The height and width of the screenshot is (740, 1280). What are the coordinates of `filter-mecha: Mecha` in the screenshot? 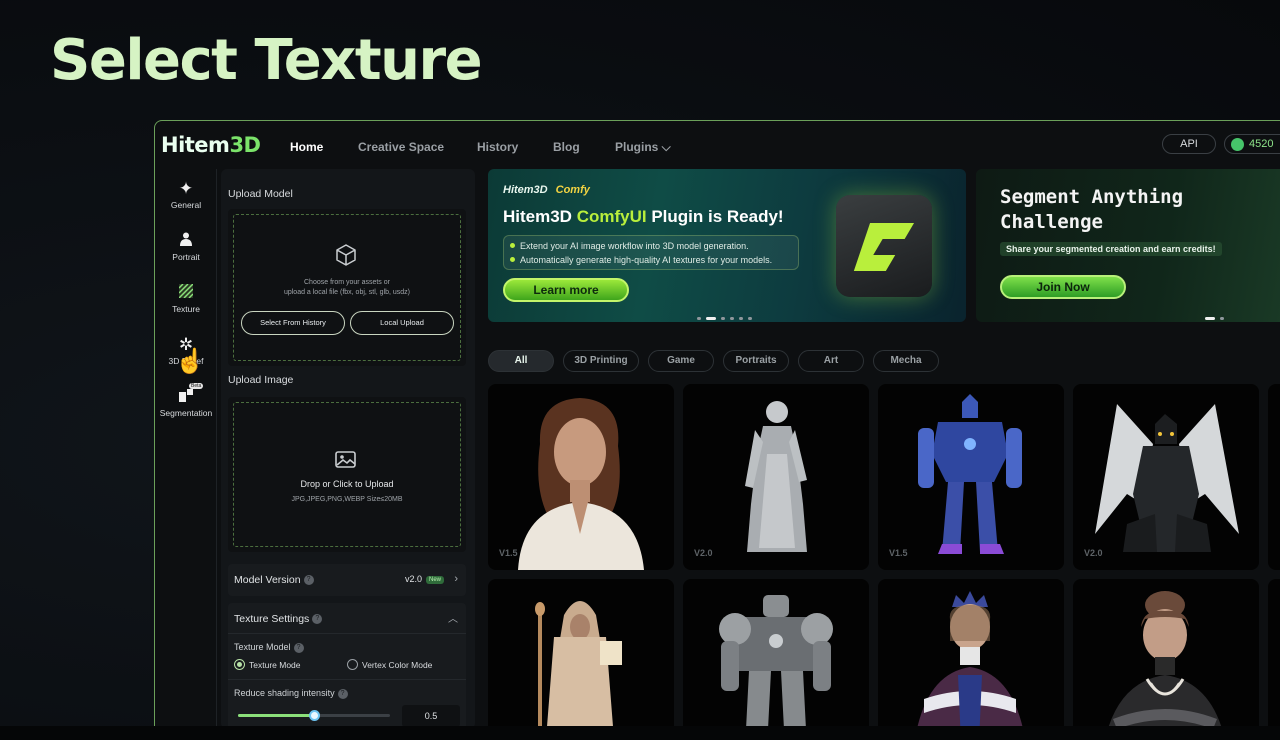 It's located at (906, 361).